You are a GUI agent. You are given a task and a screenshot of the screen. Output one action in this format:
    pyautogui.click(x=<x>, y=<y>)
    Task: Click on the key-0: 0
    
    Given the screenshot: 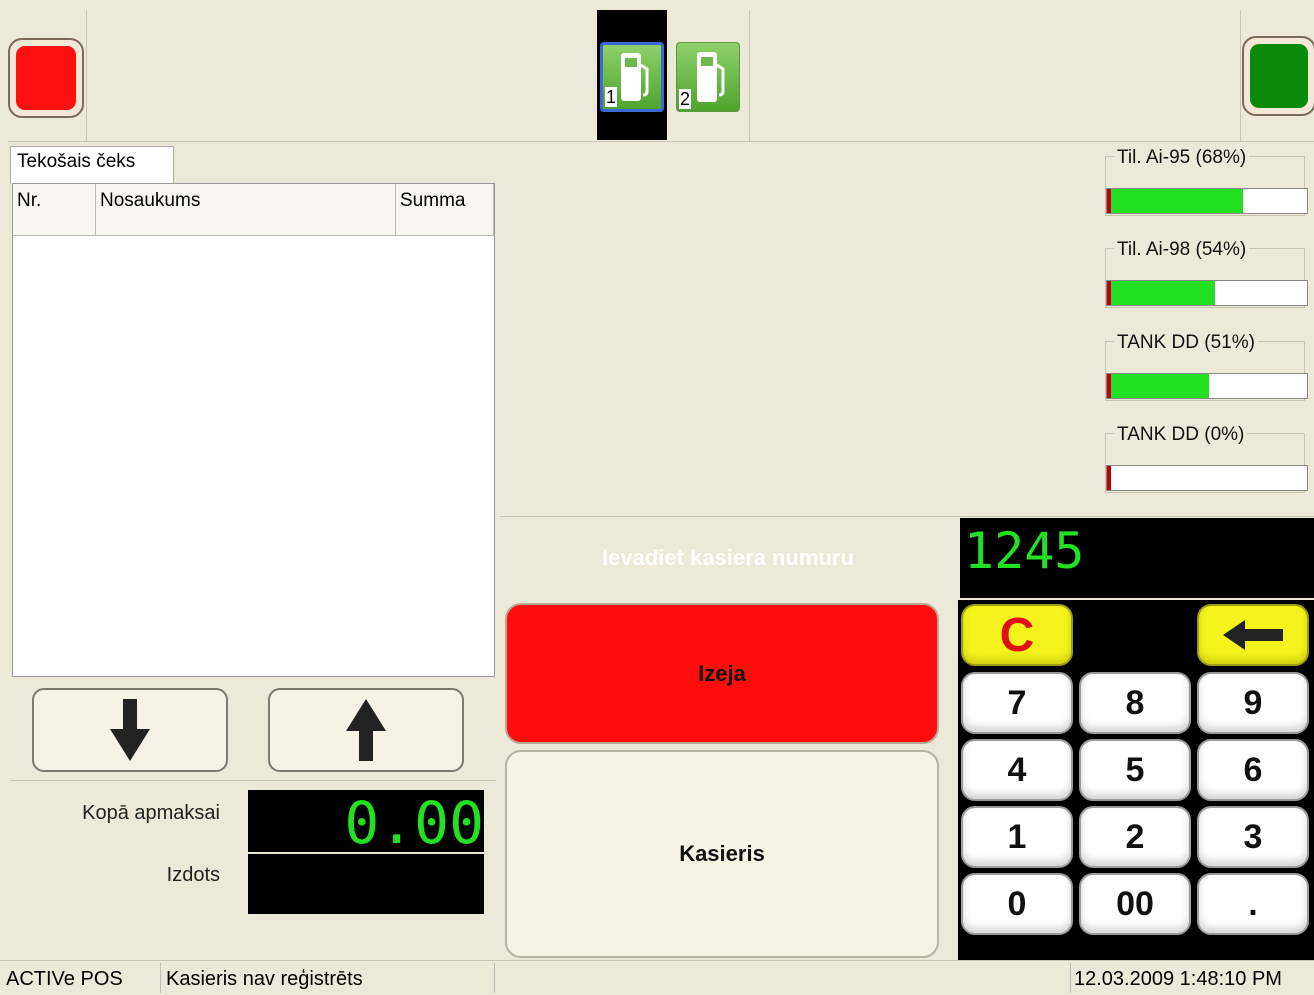 What is the action you would take?
    pyautogui.click(x=1017, y=904)
    